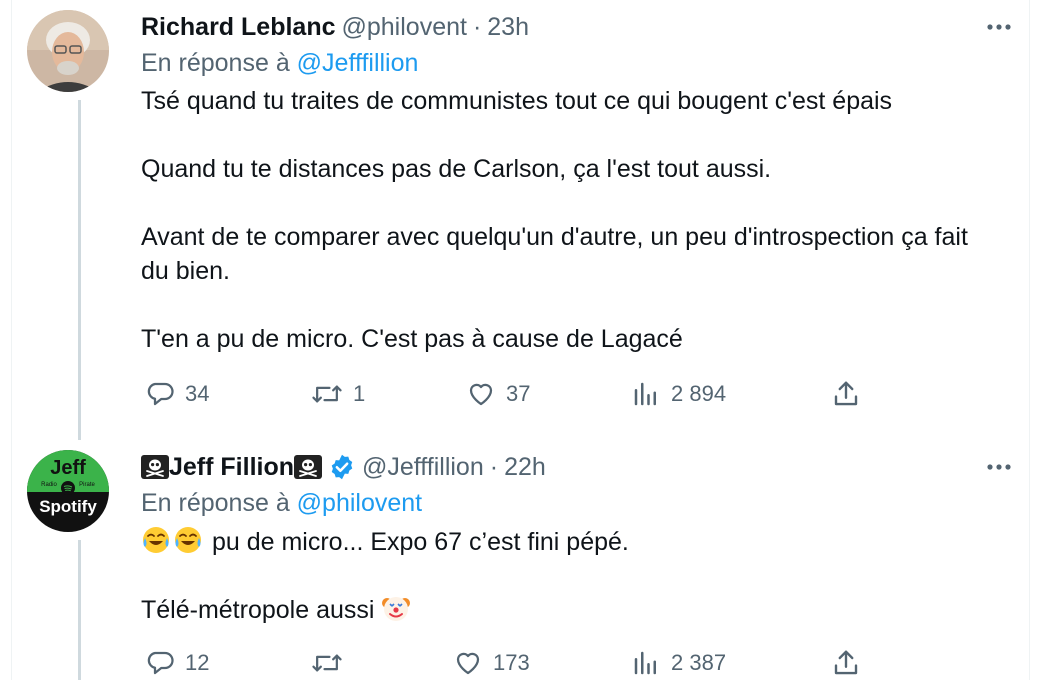 The width and height of the screenshot is (1042, 684). I want to click on tweet-actions: 34 1 37 2 894, so click(506, 395).